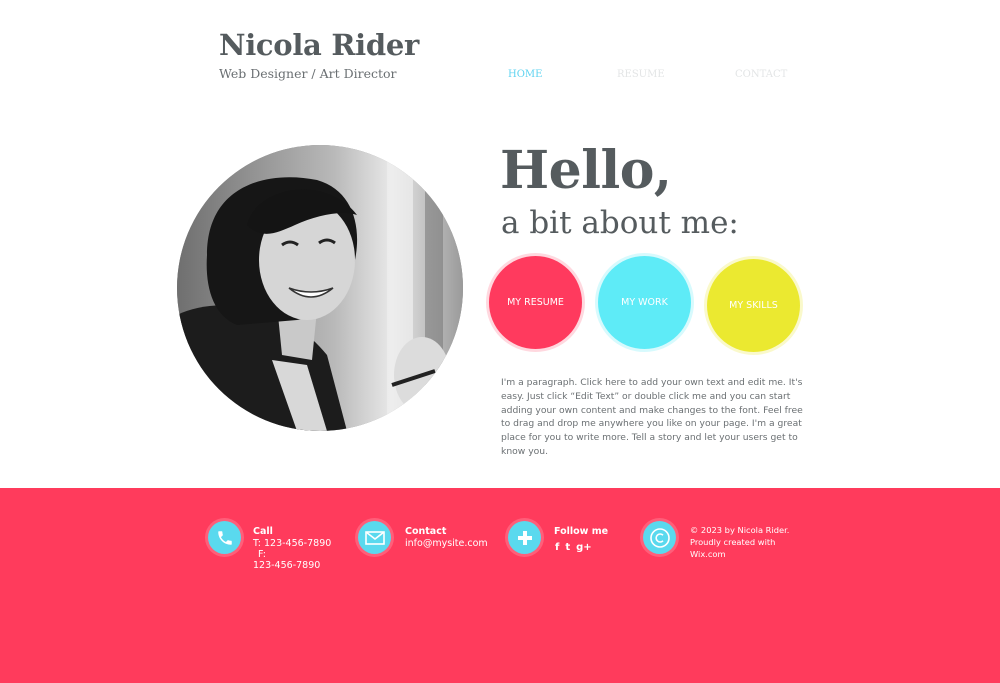 Image resolution: width=1000 pixels, height=683 pixels. Describe the element at coordinates (308, 73) in the screenshot. I see `site-tagline: Web Designer / Art Director` at that location.